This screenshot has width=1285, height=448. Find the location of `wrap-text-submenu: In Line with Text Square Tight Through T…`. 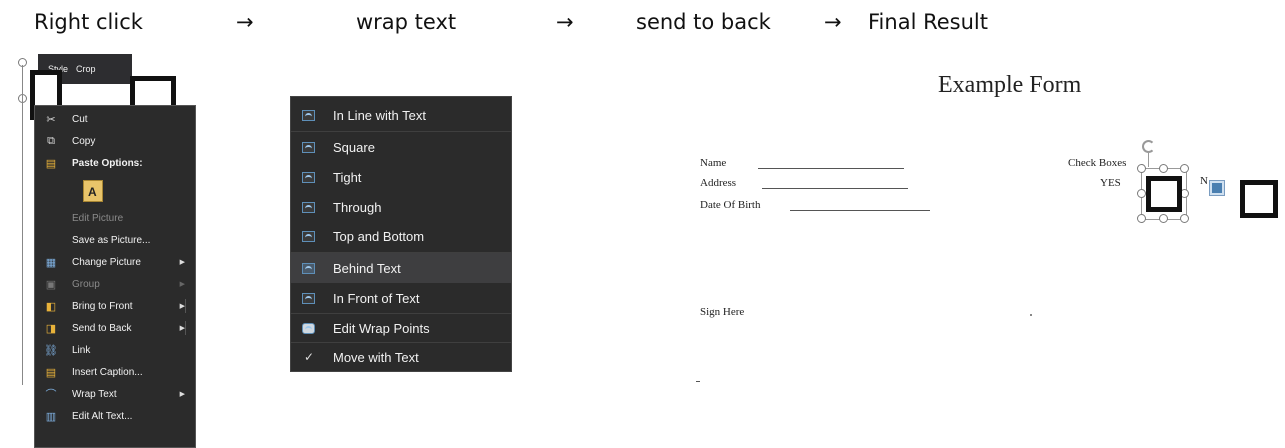

wrap-text-submenu: In Line with Text Square Tight Through T… is located at coordinates (401, 234).